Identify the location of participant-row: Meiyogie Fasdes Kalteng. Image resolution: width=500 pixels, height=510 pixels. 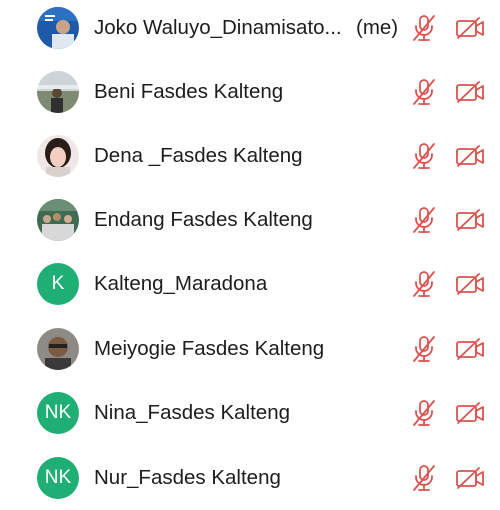
(250, 349).